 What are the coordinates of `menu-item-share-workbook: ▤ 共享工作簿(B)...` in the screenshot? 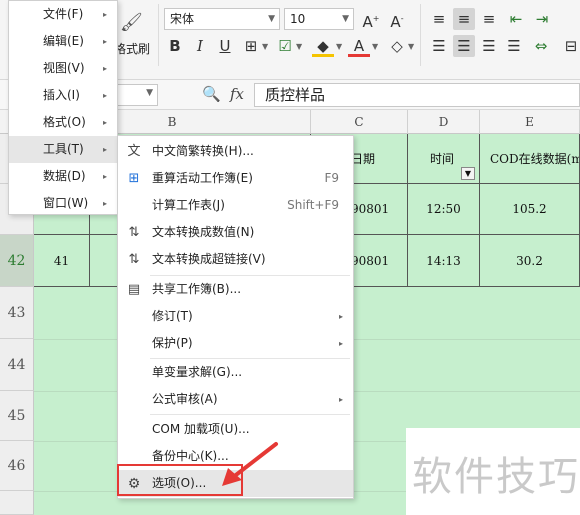 It's located at (235, 289).